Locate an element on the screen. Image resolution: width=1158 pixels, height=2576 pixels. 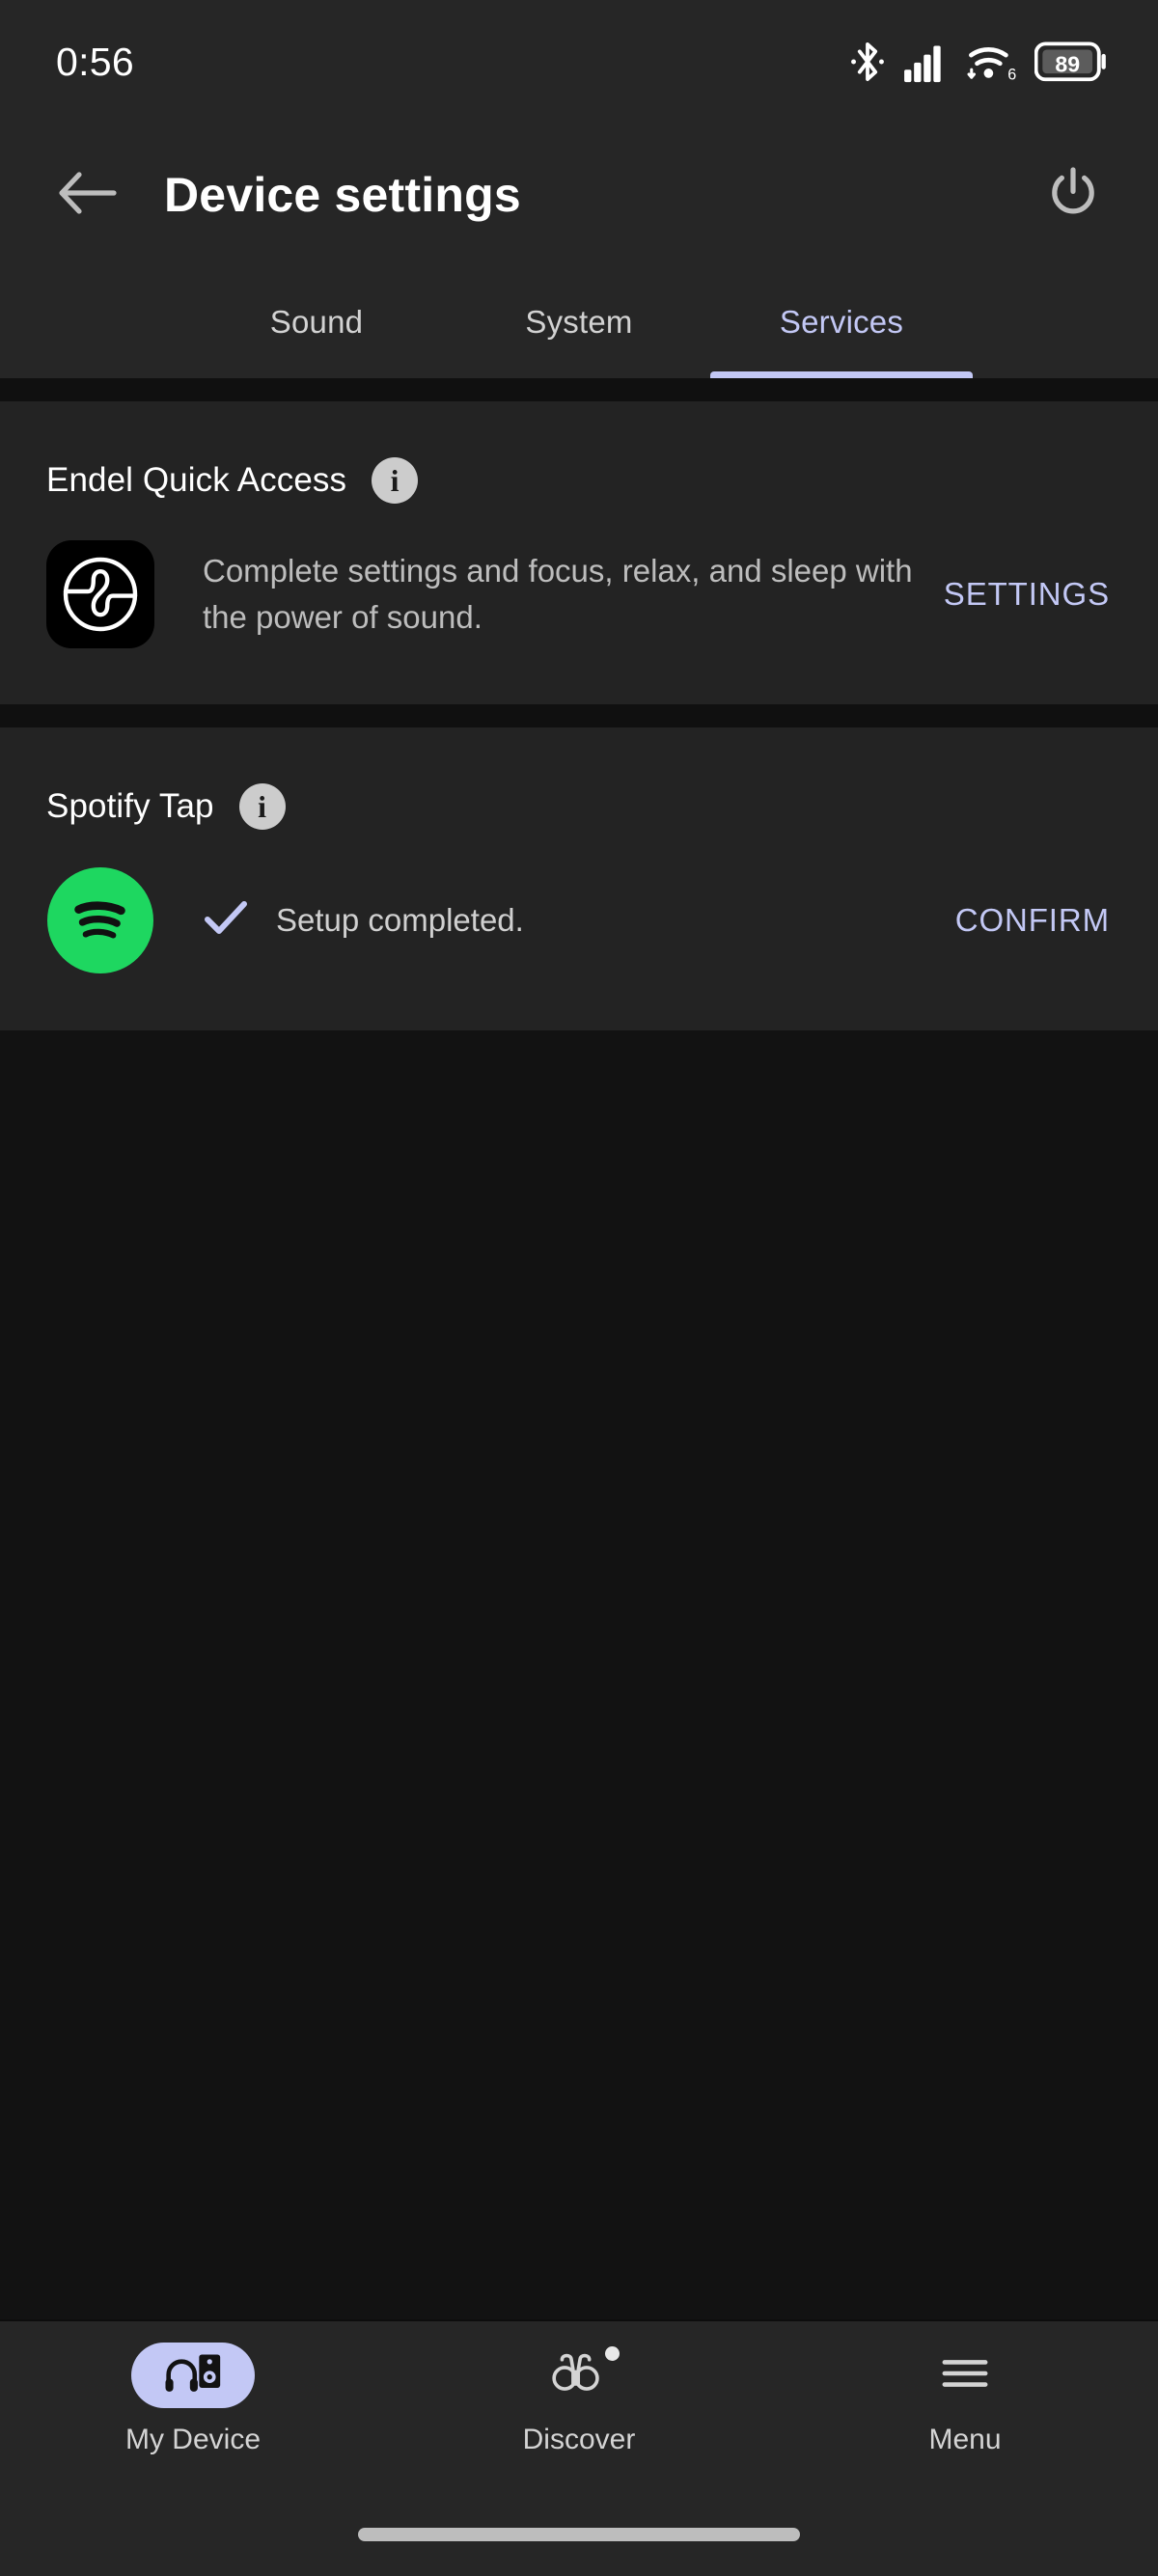
power-icon is located at coordinates (1073, 195).